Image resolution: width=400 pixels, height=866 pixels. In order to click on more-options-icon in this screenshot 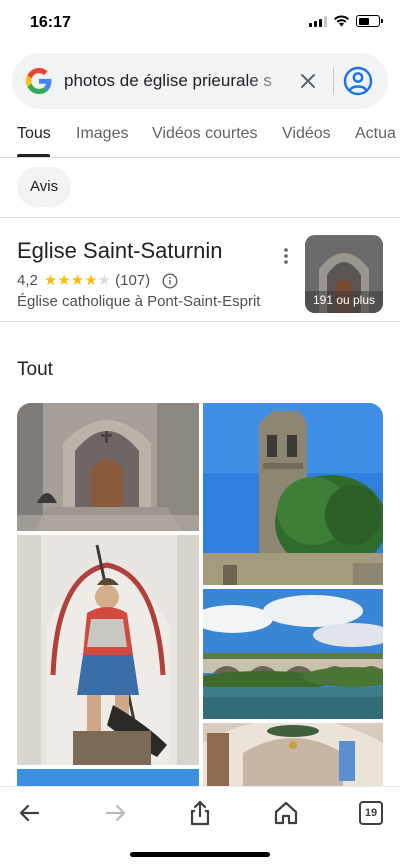, I will do `click(286, 256)`.